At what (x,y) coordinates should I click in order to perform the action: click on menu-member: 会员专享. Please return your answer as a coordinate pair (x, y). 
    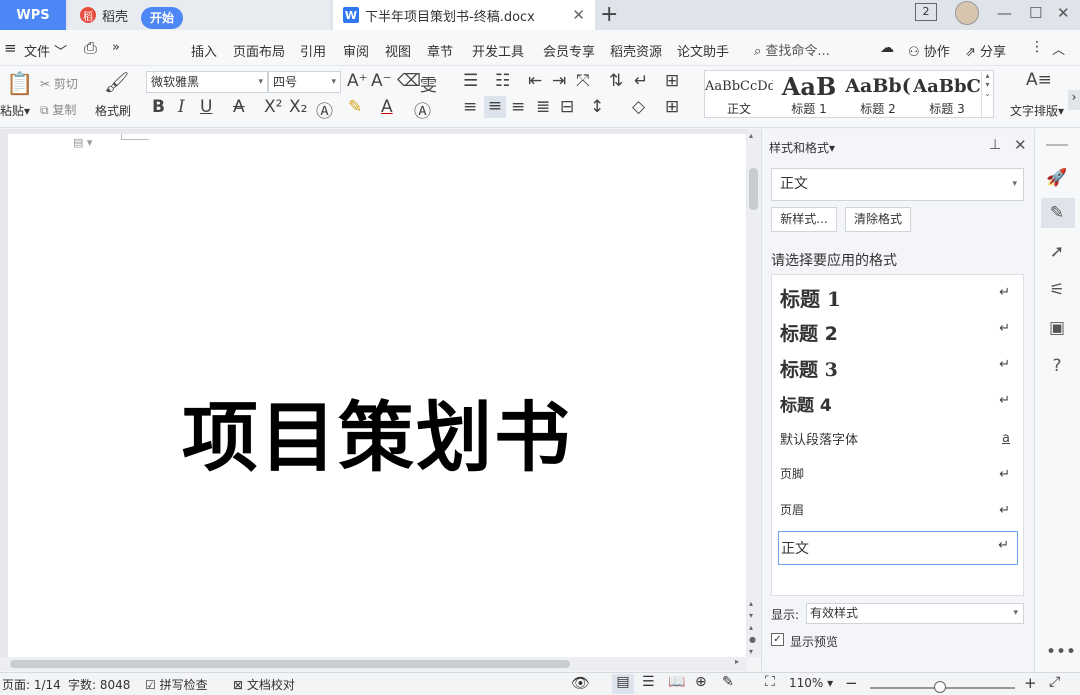
    Looking at the image, I should click on (569, 50).